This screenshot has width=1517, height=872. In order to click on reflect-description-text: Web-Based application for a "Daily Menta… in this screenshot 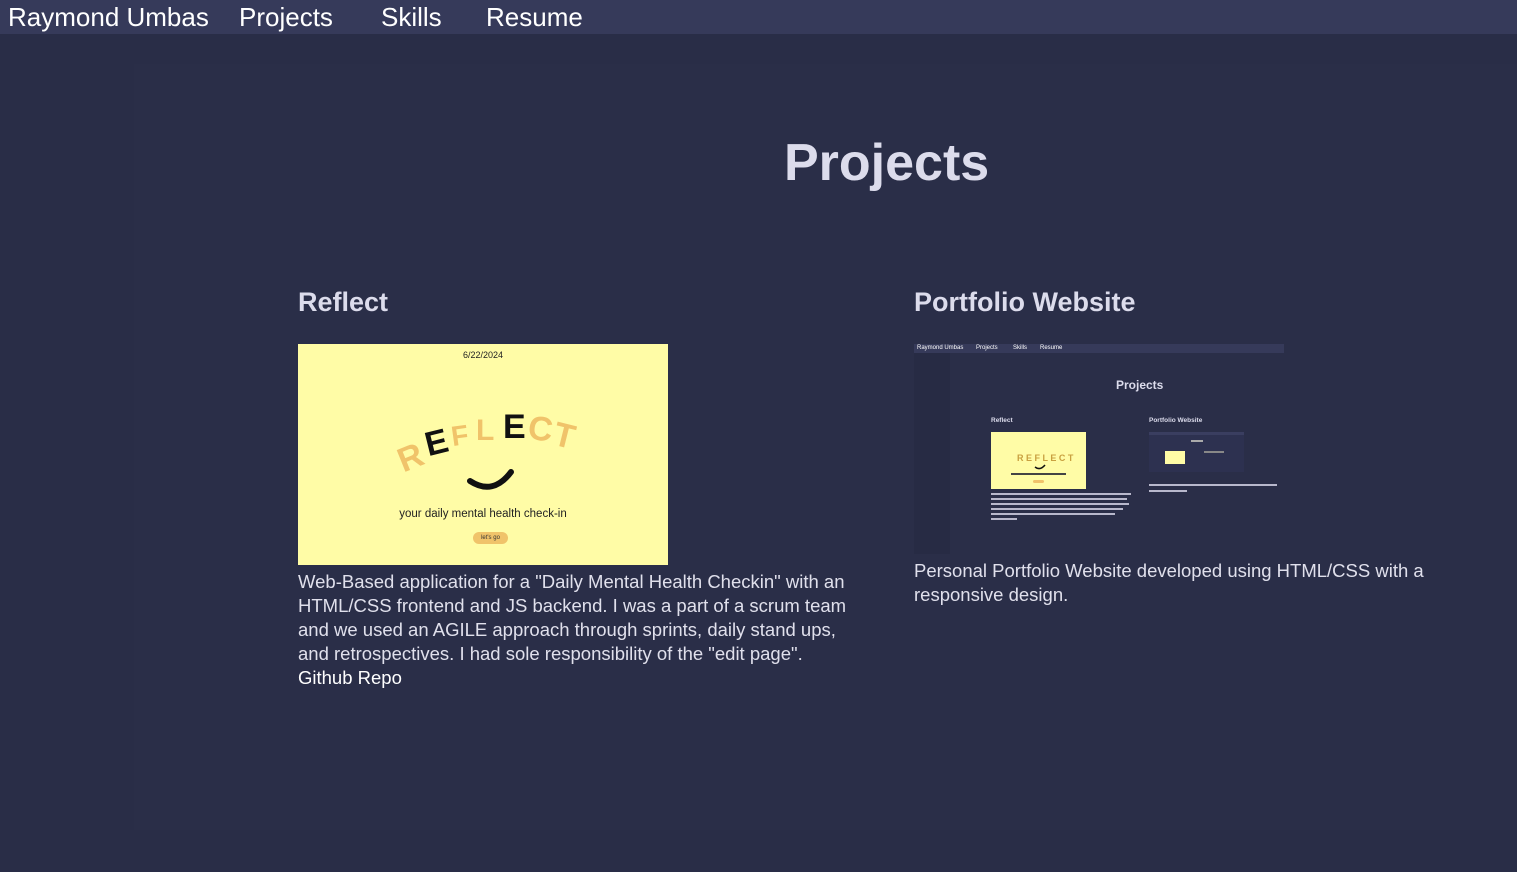, I will do `click(572, 617)`.